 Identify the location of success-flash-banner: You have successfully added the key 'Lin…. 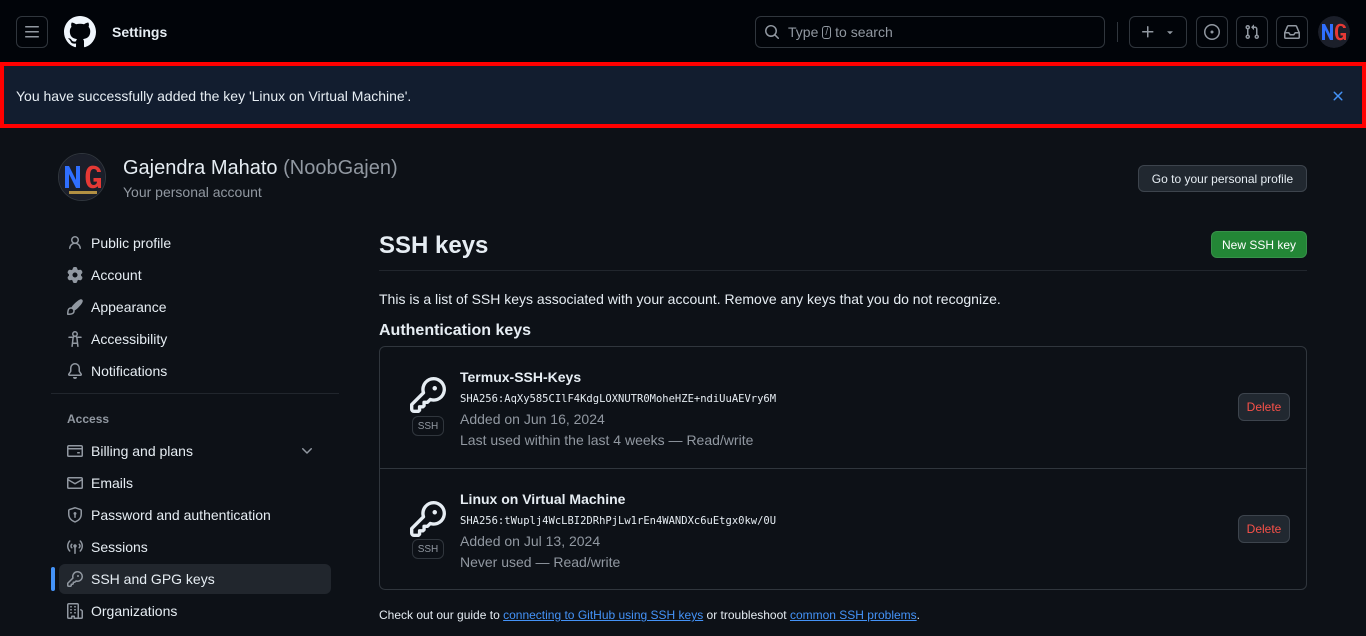
(683, 95).